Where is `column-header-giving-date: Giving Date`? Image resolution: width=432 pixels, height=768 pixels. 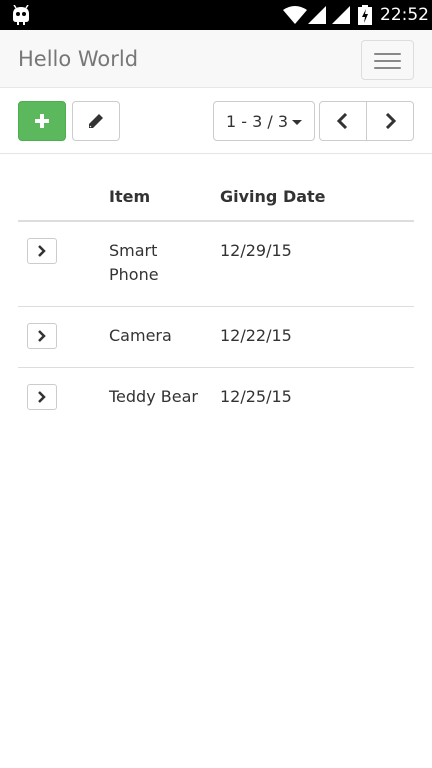 column-header-giving-date: Giving Date is located at coordinates (273, 196).